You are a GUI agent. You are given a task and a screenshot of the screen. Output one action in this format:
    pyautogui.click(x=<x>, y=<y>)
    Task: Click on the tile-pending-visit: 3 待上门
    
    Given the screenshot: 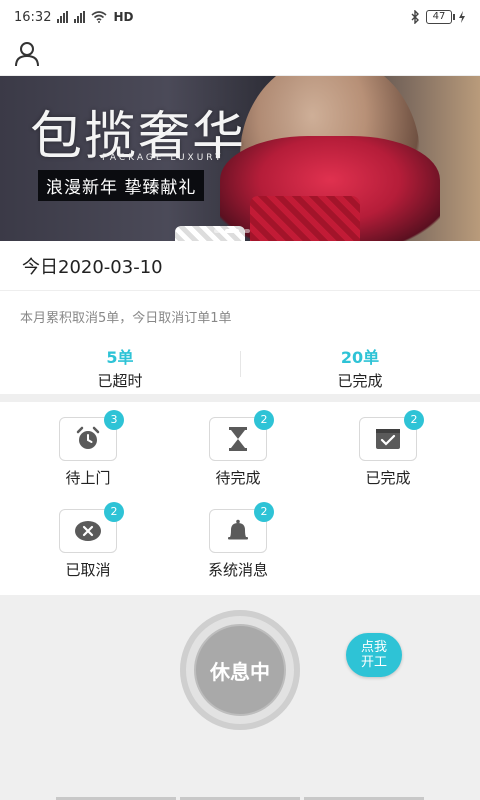 What is the action you would take?
    pyautogui.click(x=88, y=449)
    